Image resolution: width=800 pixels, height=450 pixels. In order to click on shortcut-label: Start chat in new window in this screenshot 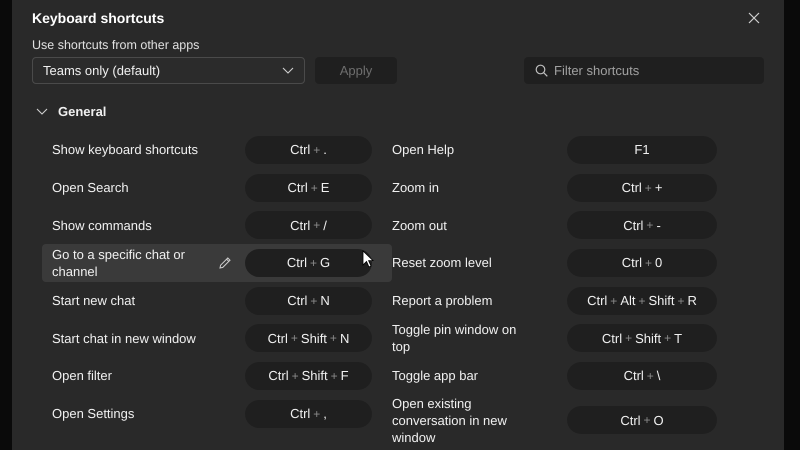, I will do `click(124, 338)`.